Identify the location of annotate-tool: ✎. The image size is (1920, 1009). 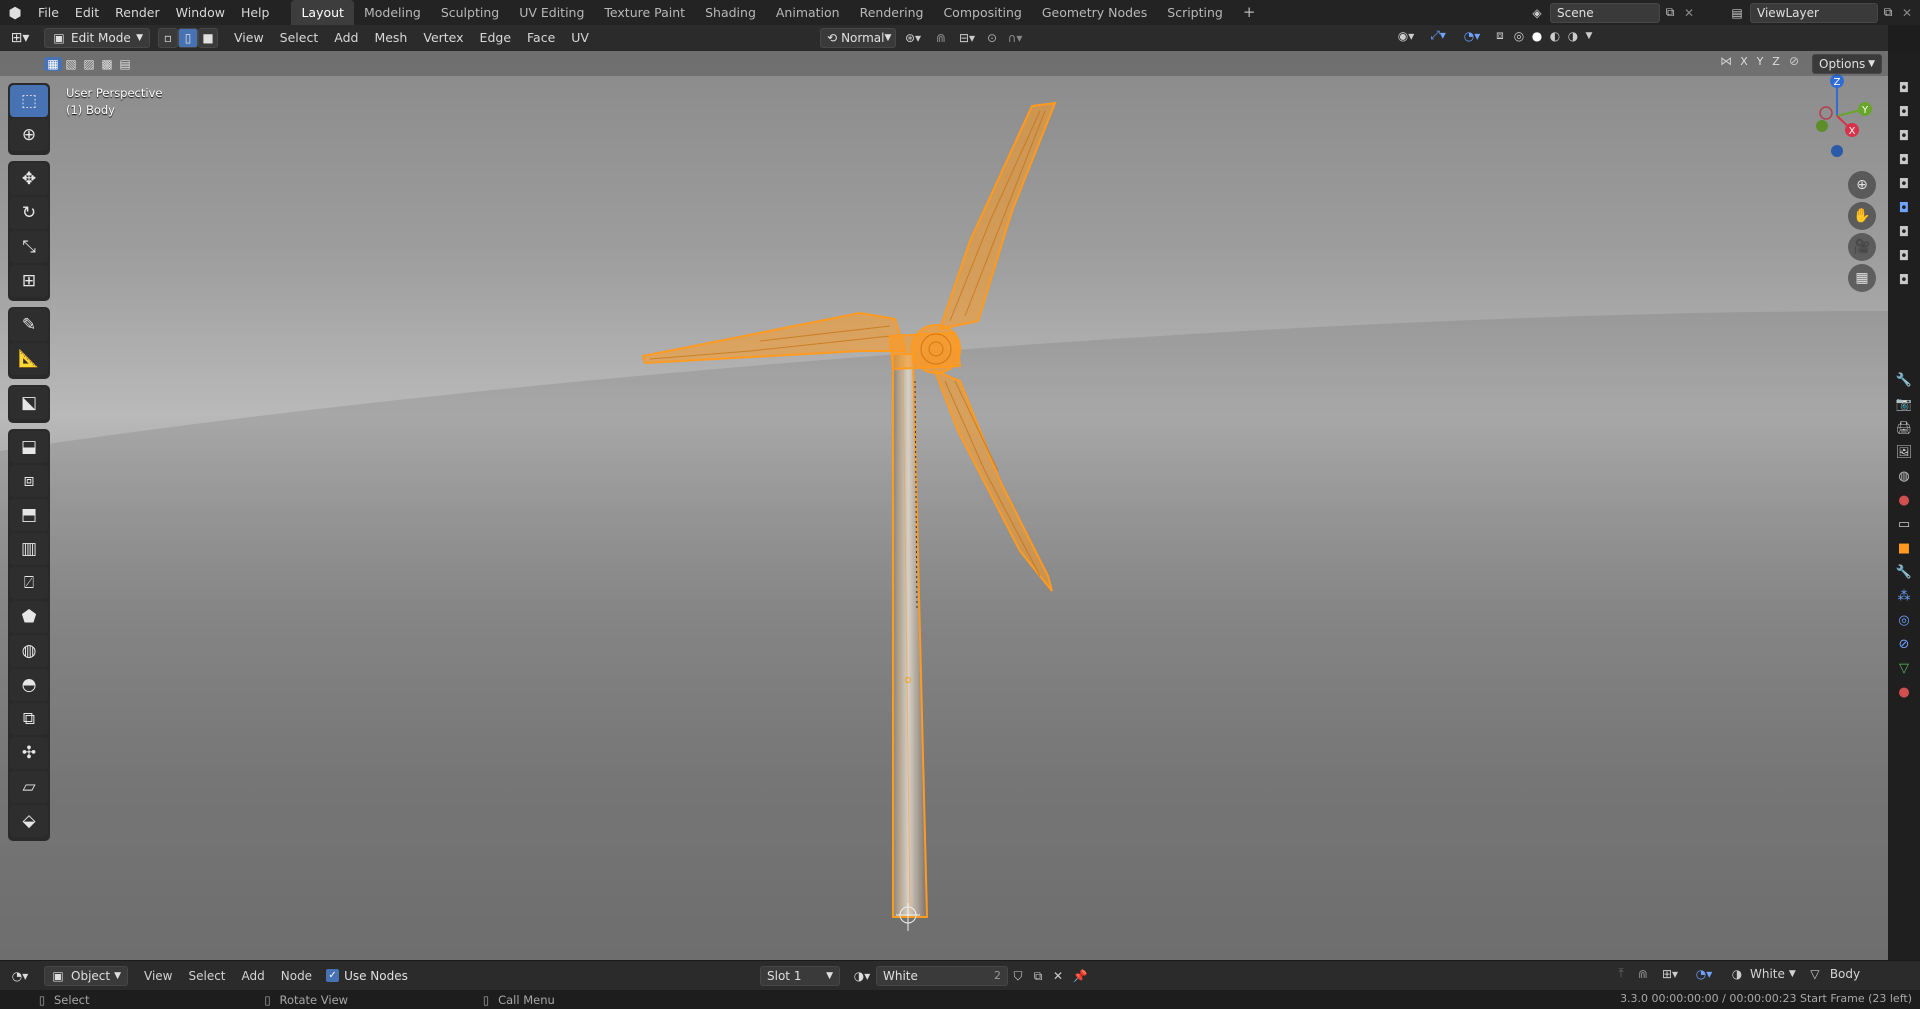
(29, 325).